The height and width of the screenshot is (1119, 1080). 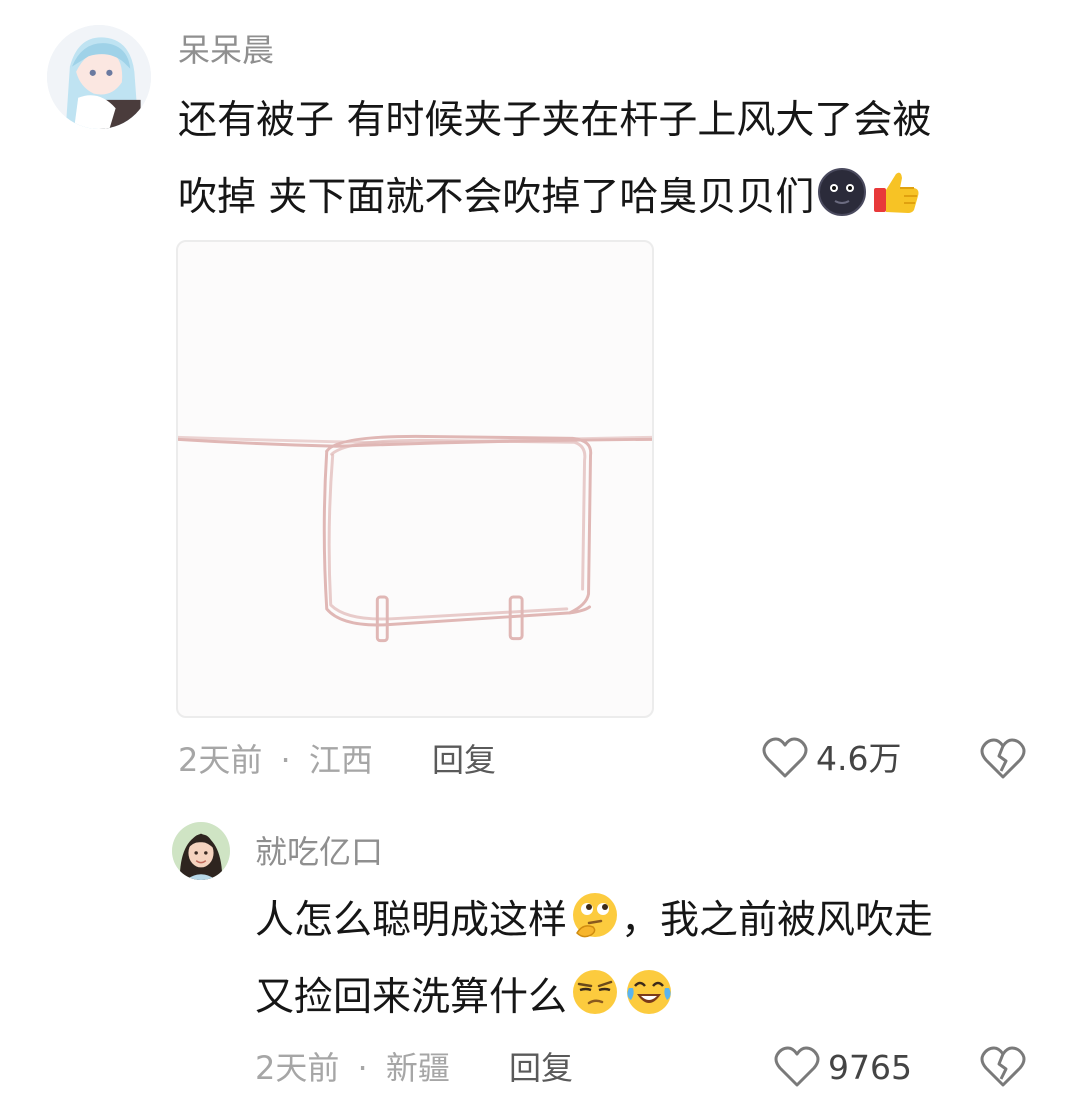 I want to click on laughing-crying-face-emoji-icon, so click(x=649, y=992).